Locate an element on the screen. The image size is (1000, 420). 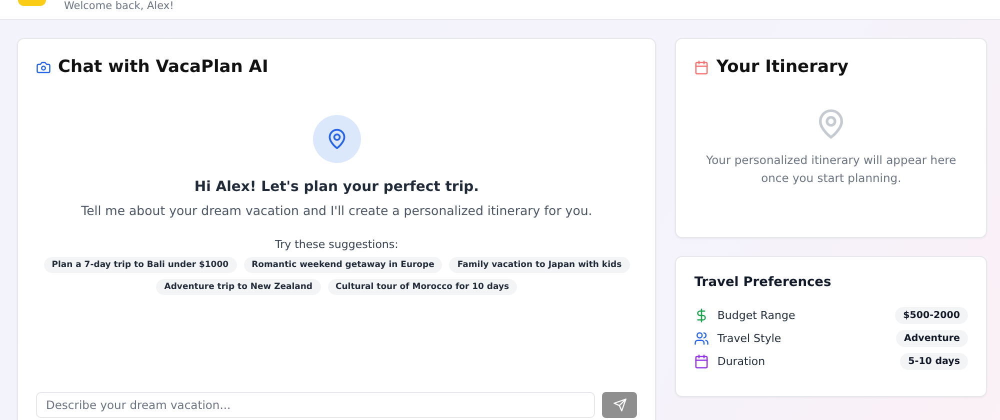
suggestion-chip: Adventure trip to New Zealand is located at coordinates (238, 287).